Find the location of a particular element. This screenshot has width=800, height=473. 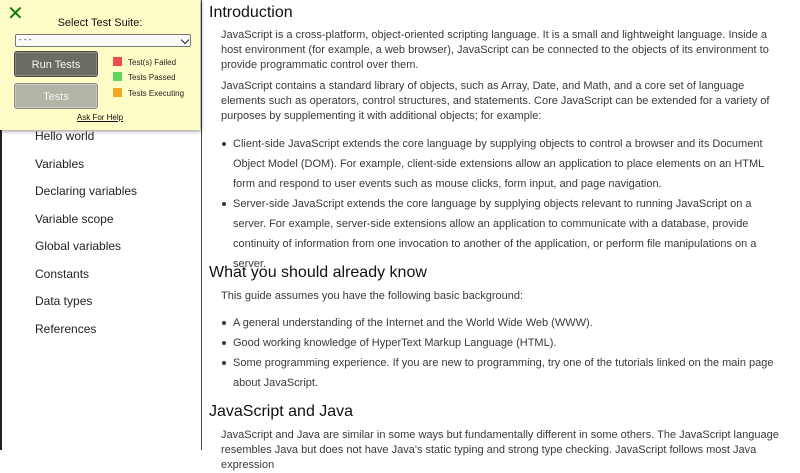

run-tests-button: Run Tests is located at coordinates (56, 64).